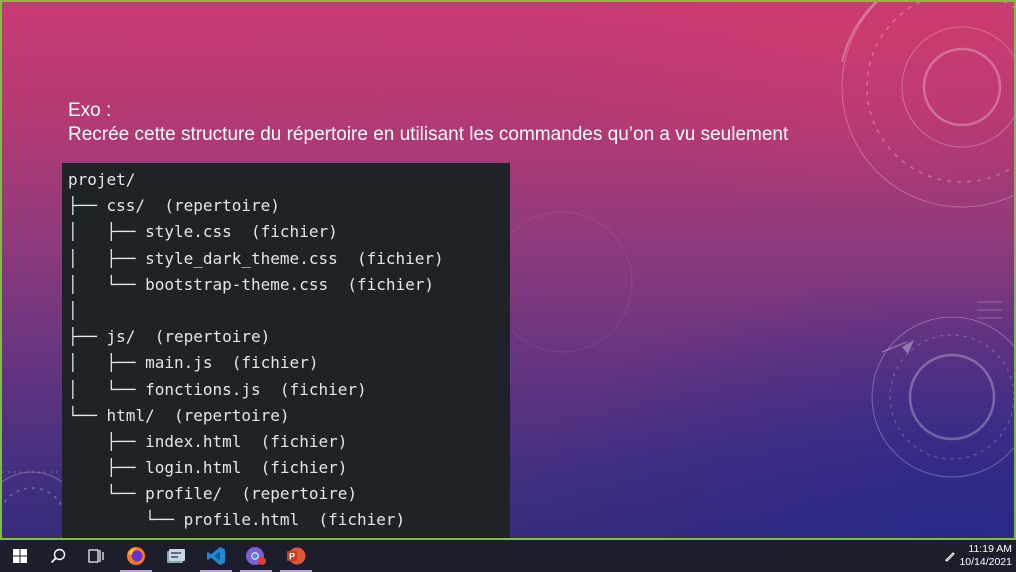  I want to click on code-line: projet/, so click(102, 179).